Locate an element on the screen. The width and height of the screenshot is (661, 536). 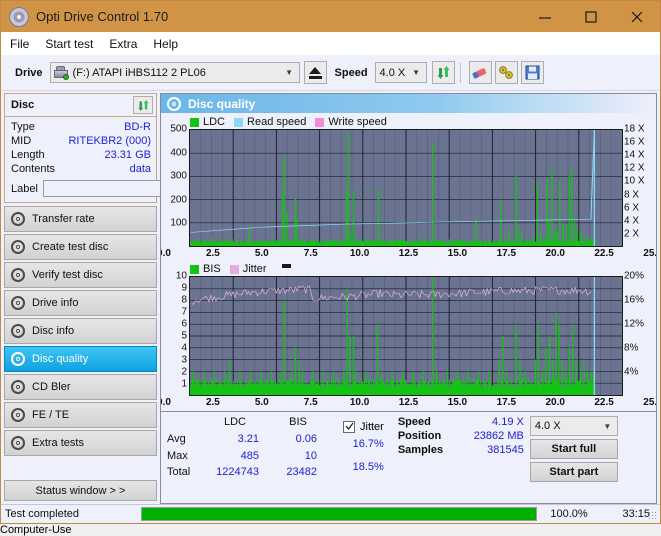
stats-row-total-key: Total is located at coordinates (179, 472).